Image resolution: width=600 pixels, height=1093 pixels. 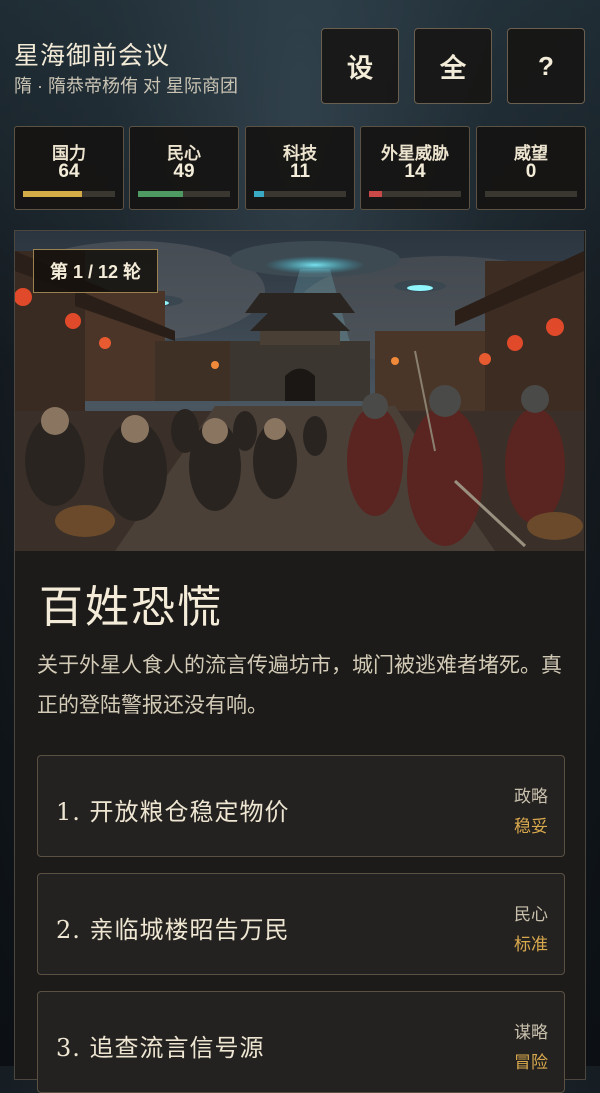 What do you see at coordinates (92, 55) in the screenshot?
I see `game-title: 星海御前会议` at bounding box center [92, 55].